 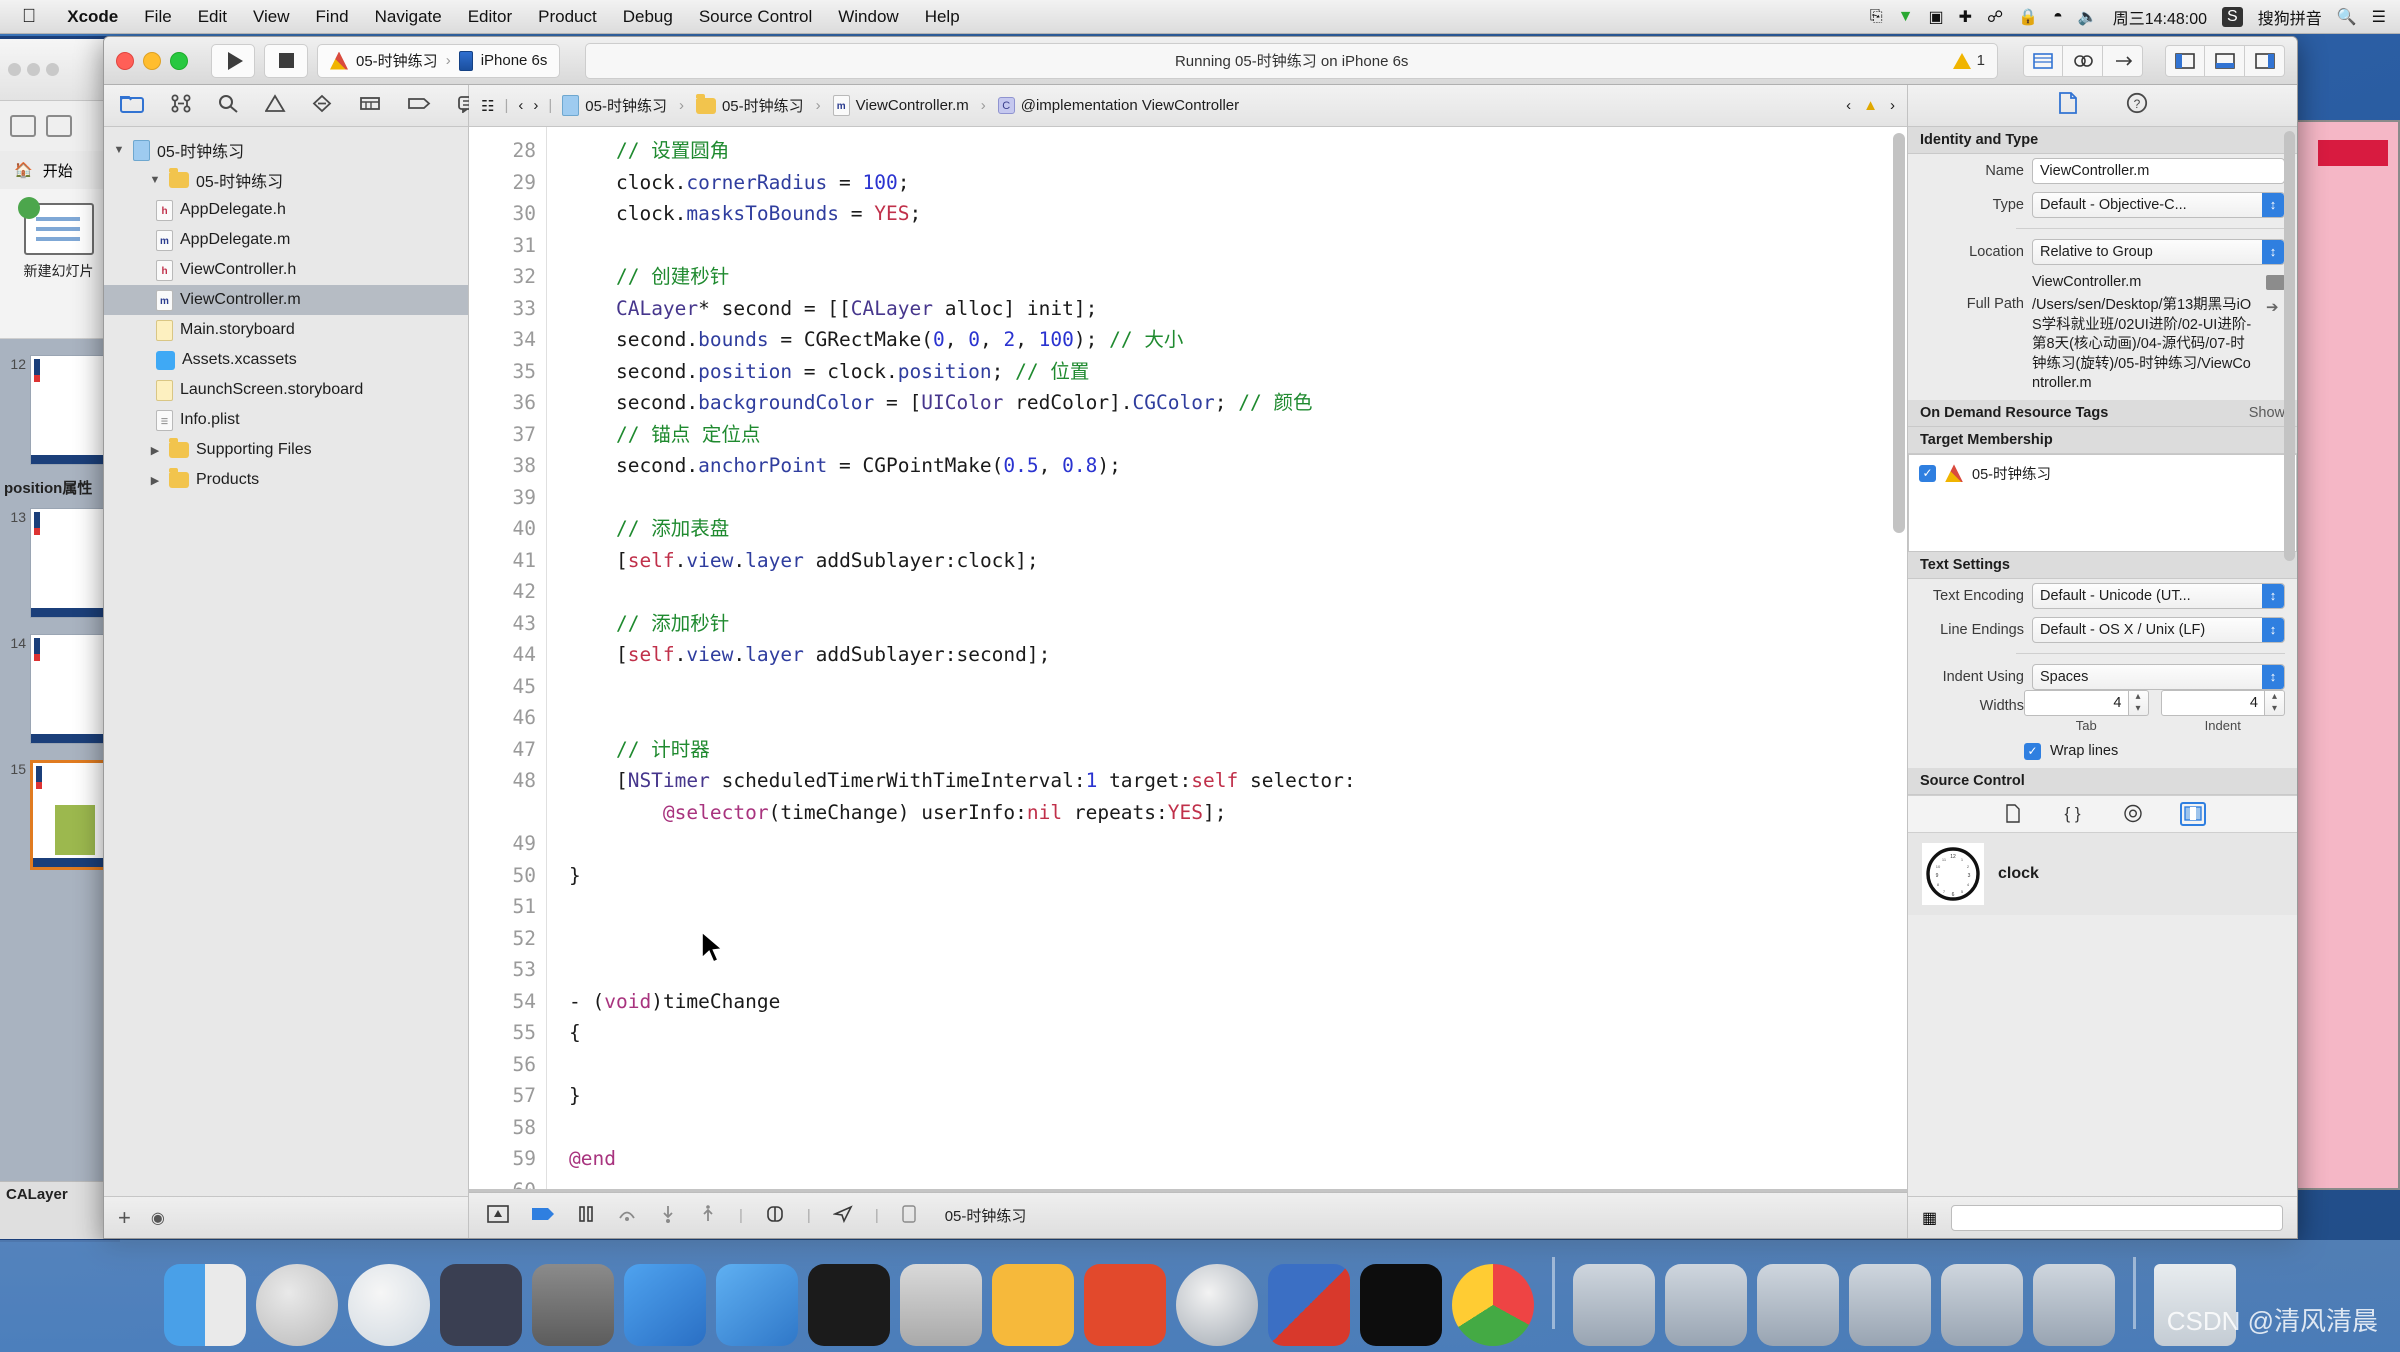 I want to click on tree-item-products: ▶ Products, so click(x=286, y=480).